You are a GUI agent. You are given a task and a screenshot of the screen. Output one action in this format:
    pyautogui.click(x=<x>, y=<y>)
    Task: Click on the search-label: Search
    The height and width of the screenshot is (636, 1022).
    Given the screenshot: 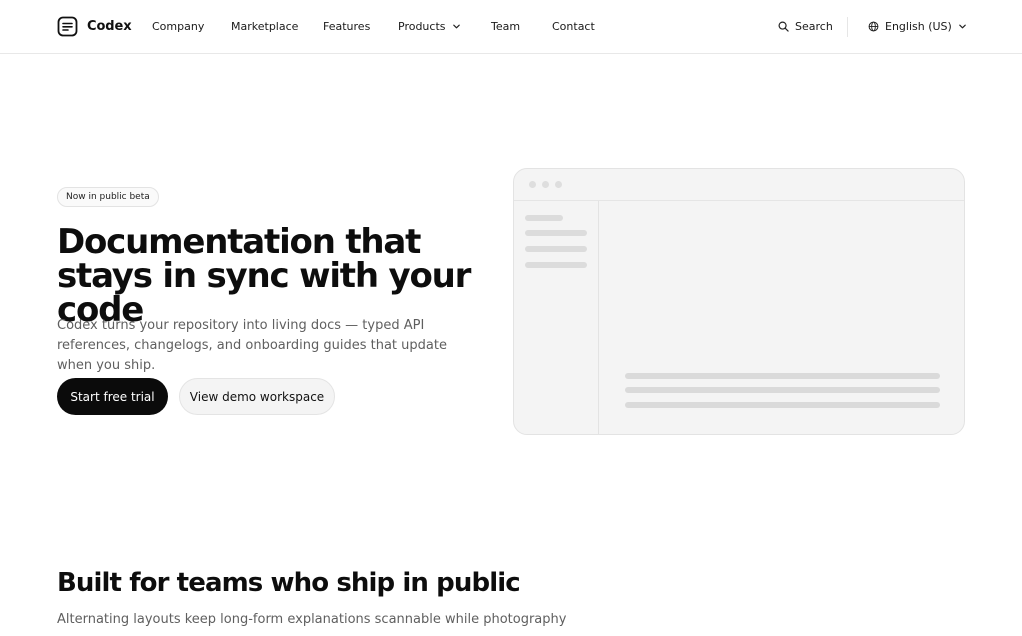 What is the action you would take?
    pyautogui.click(x=814, y=26)
    